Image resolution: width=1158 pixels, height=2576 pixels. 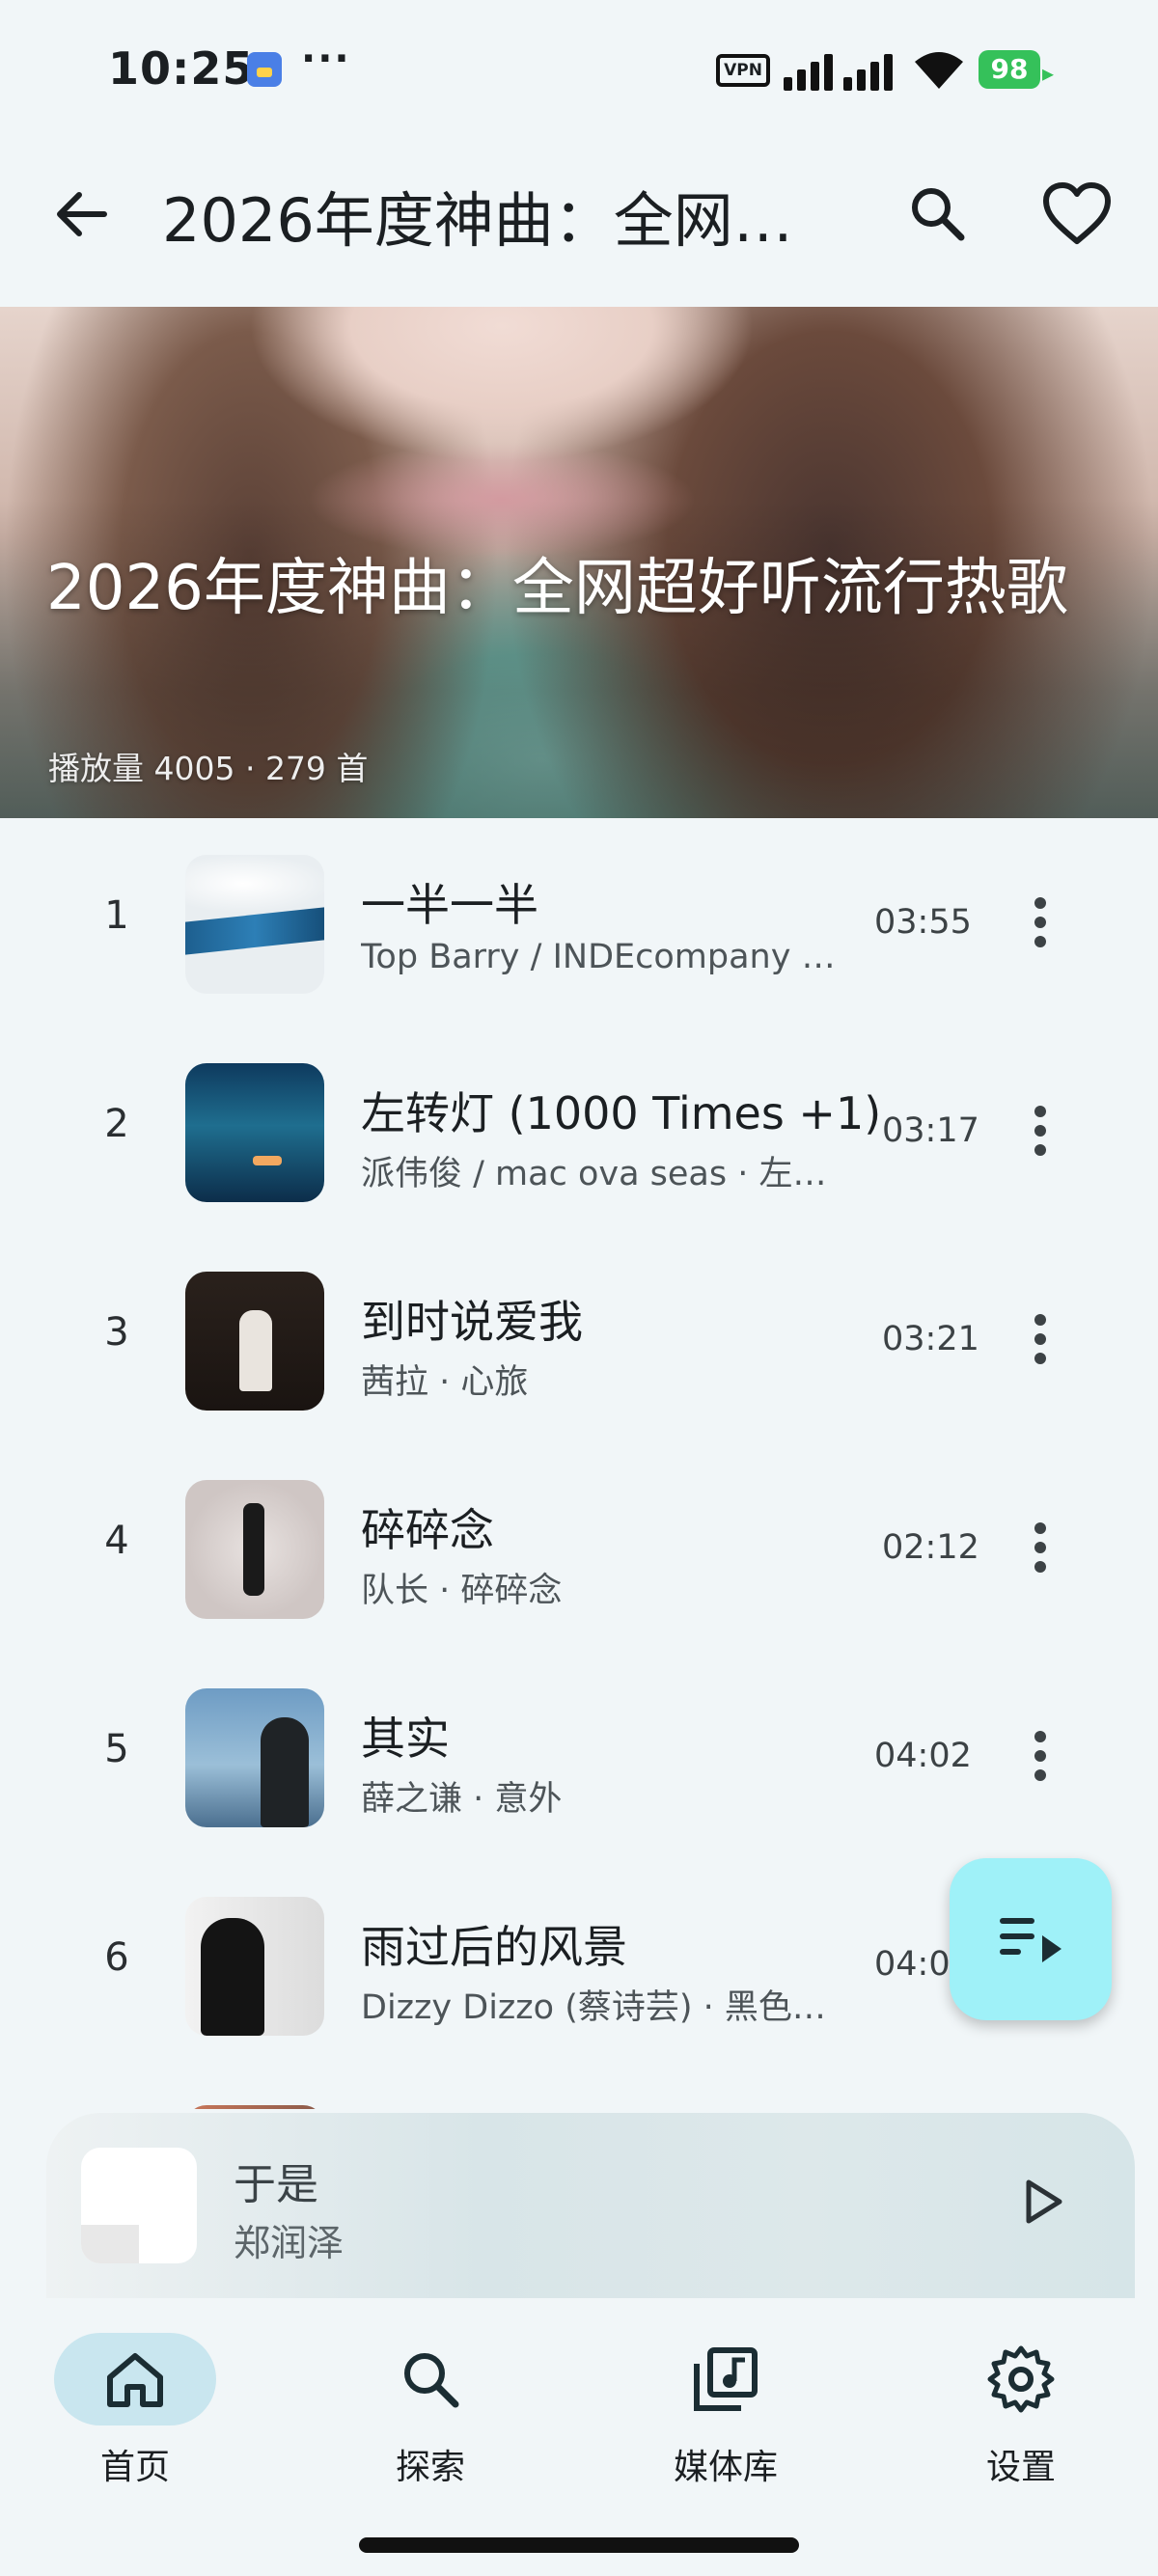 I want to click on nav-label-home: 首页, so click(x=134, y=2468).